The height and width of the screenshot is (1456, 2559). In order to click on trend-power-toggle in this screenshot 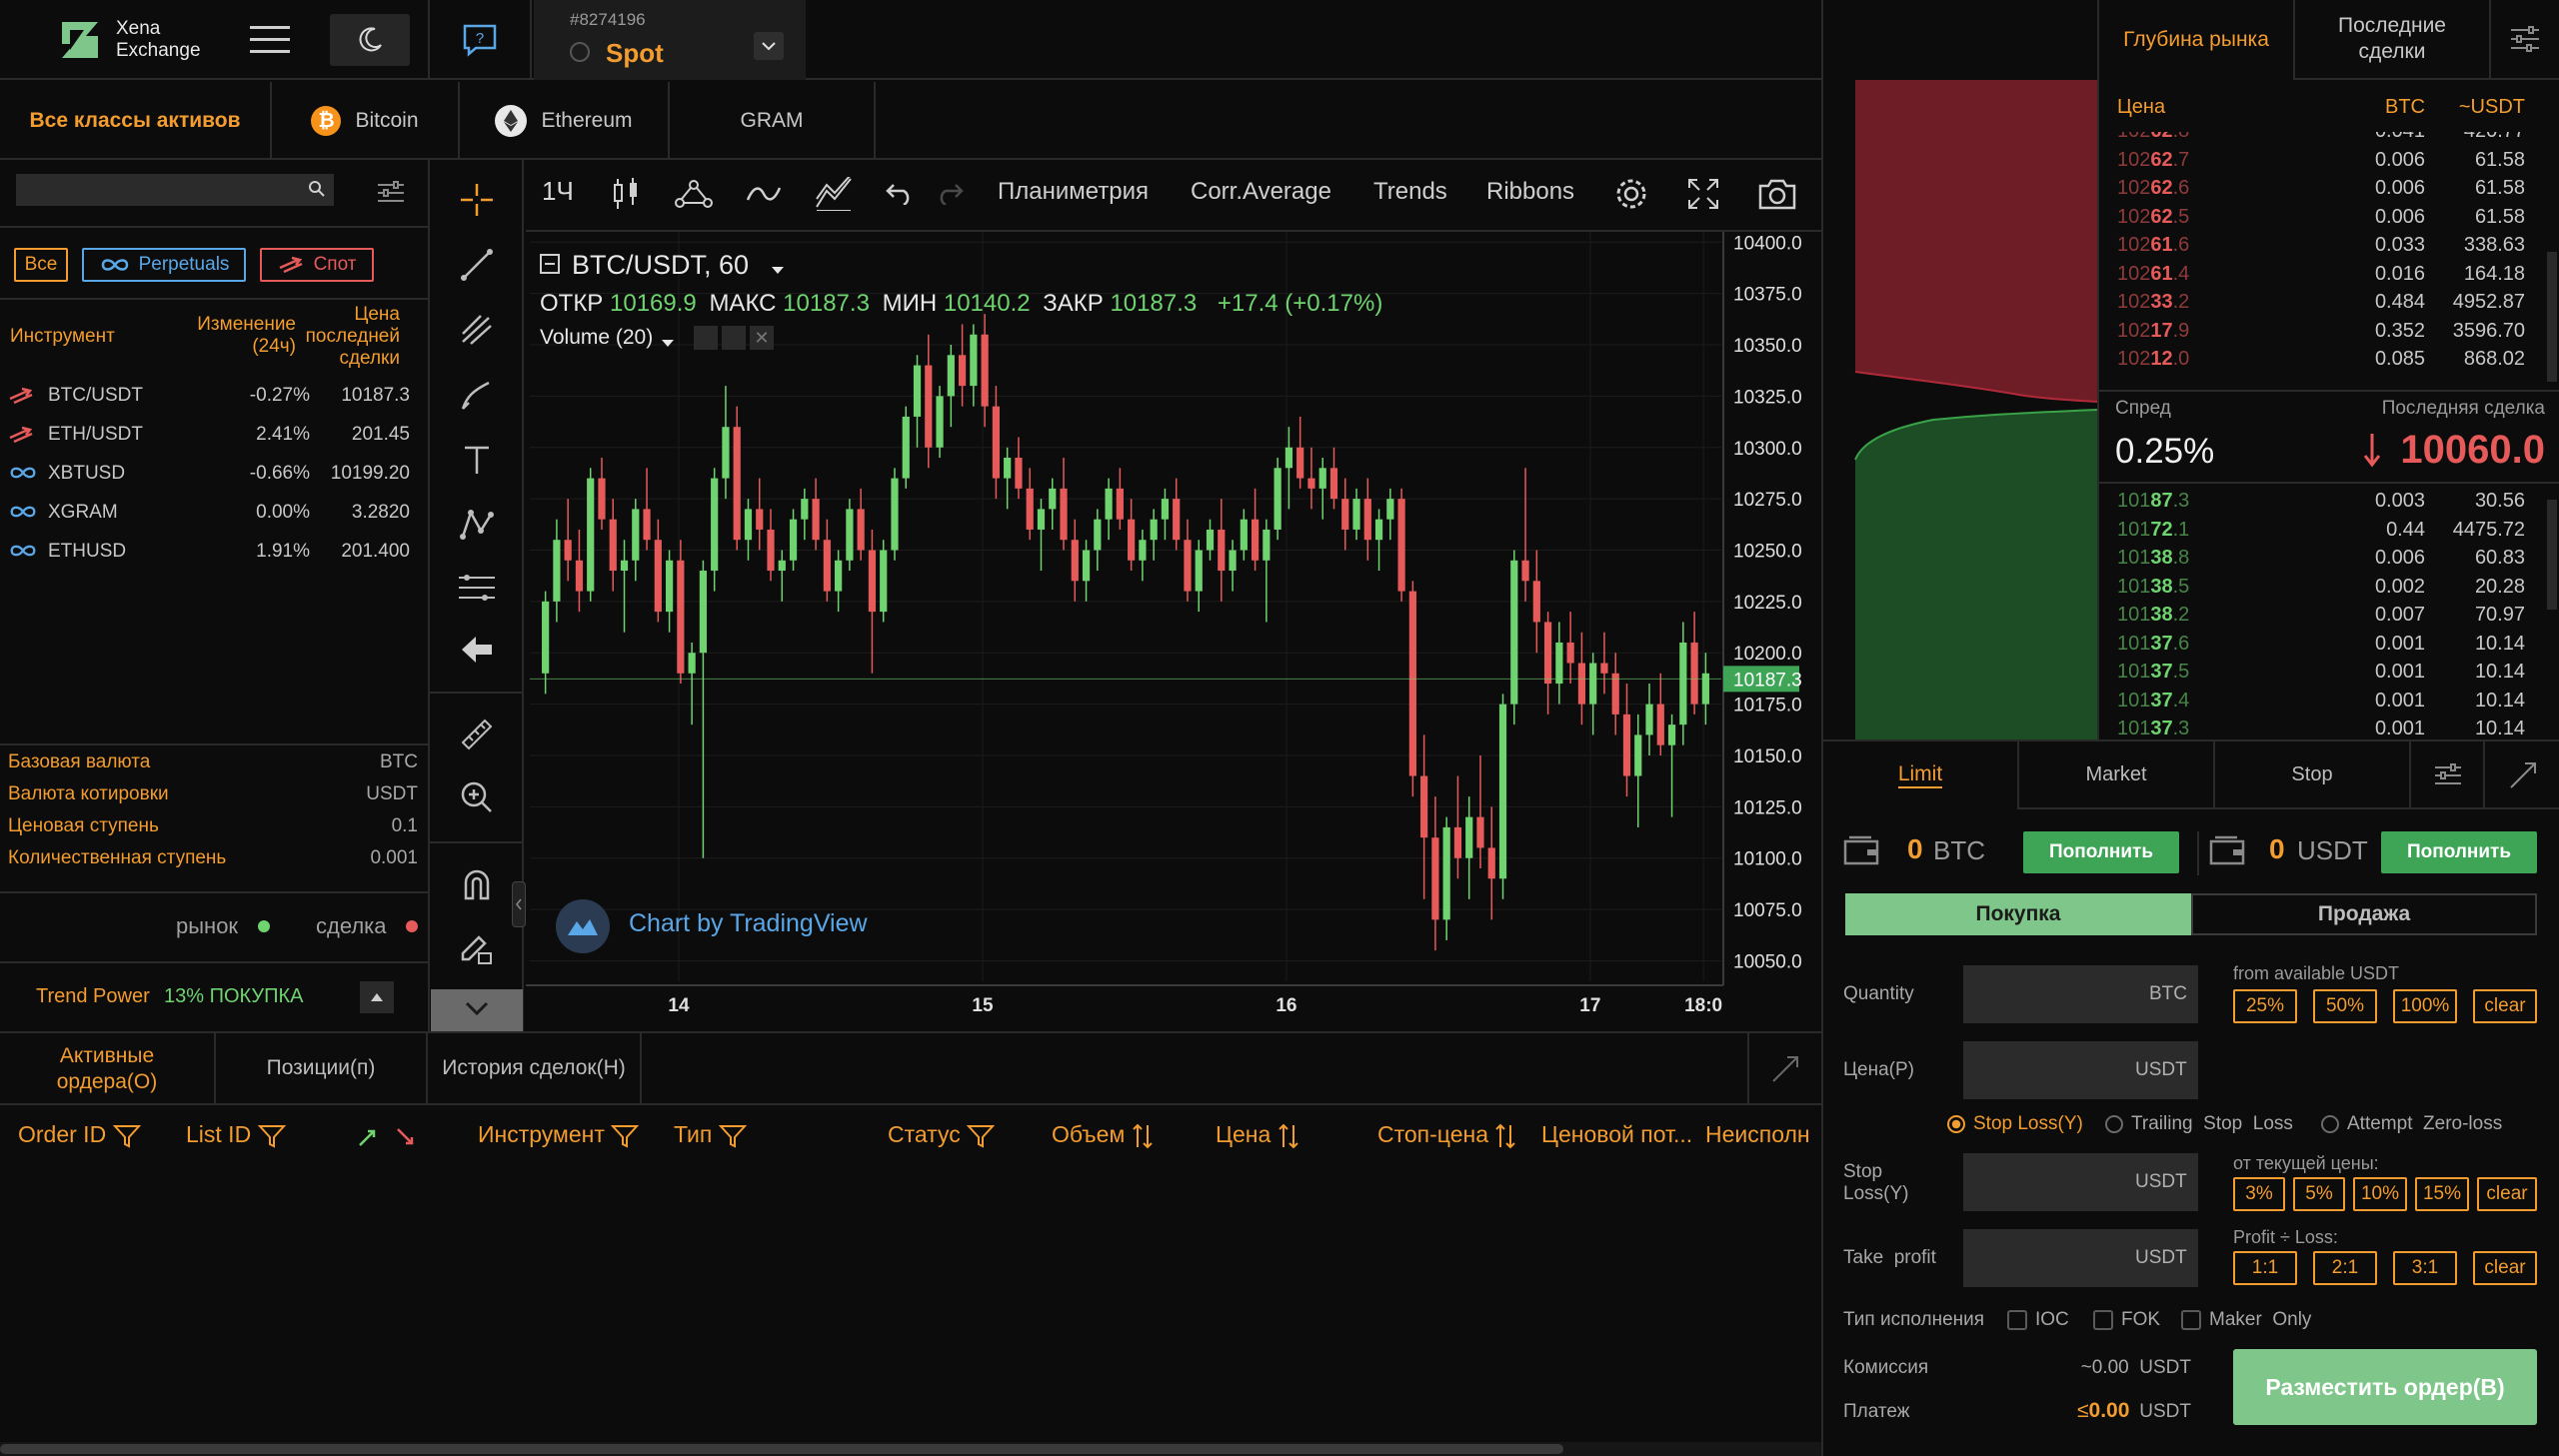, I will do `click(377, 997)`.